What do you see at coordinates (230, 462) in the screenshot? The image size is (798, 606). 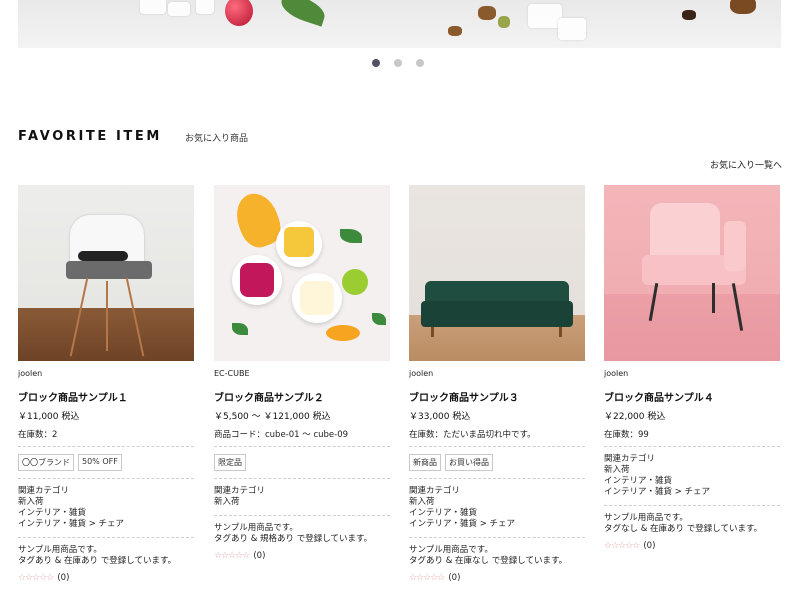 I see `product-tag: 限定品` at bounding box center [230, 462].